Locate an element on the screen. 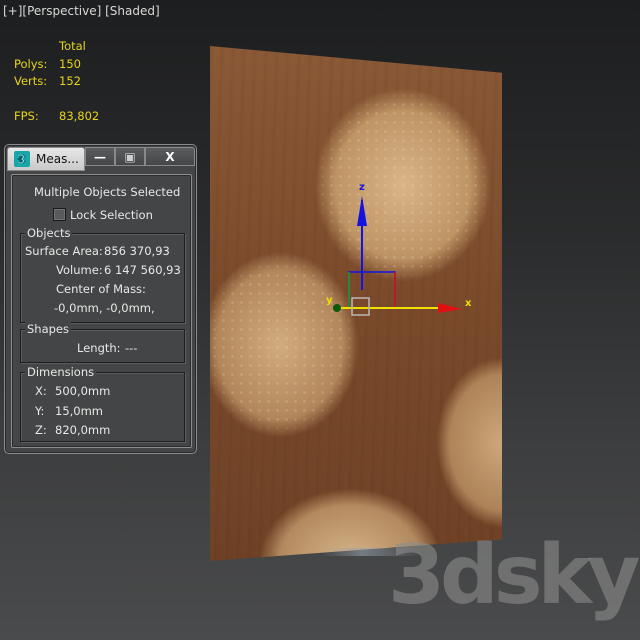  minimize-icon: — is located at coordinates (100, 157).